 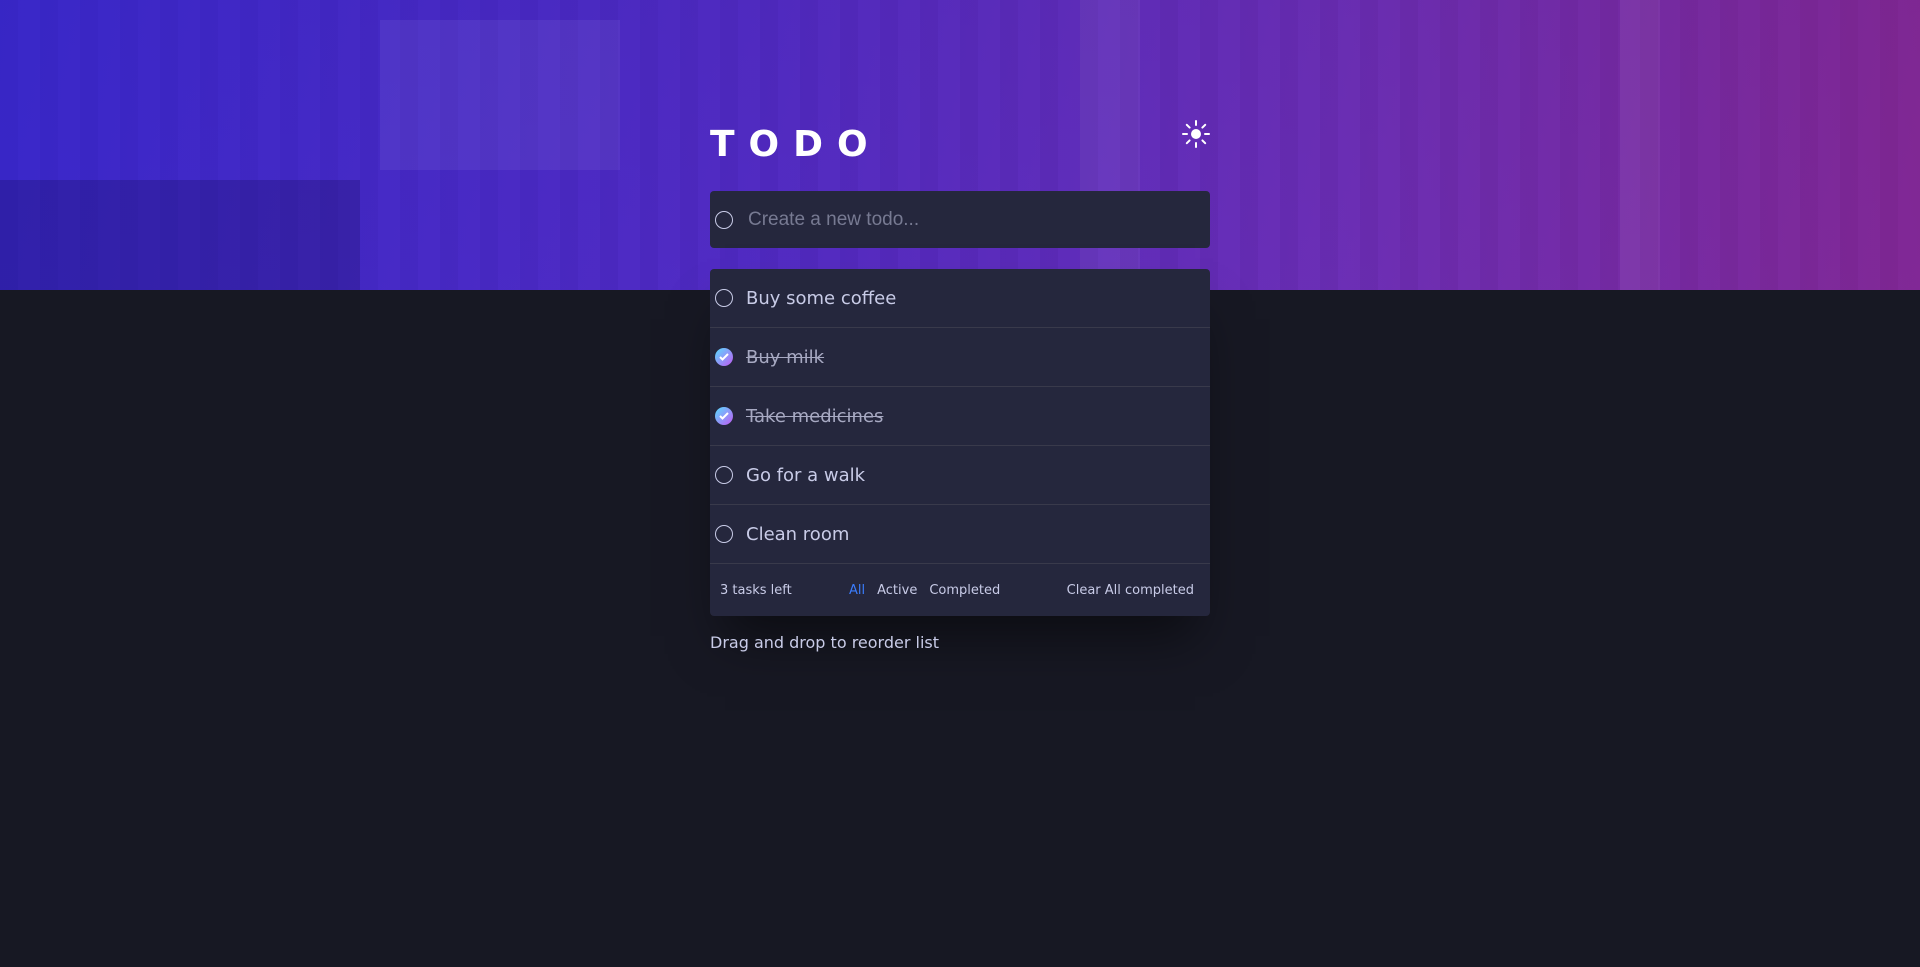 What do you see at coordinates (924, 590) in the screenshot?
I see `filter-group: All Active Completed` at bounding box center [924, 590].